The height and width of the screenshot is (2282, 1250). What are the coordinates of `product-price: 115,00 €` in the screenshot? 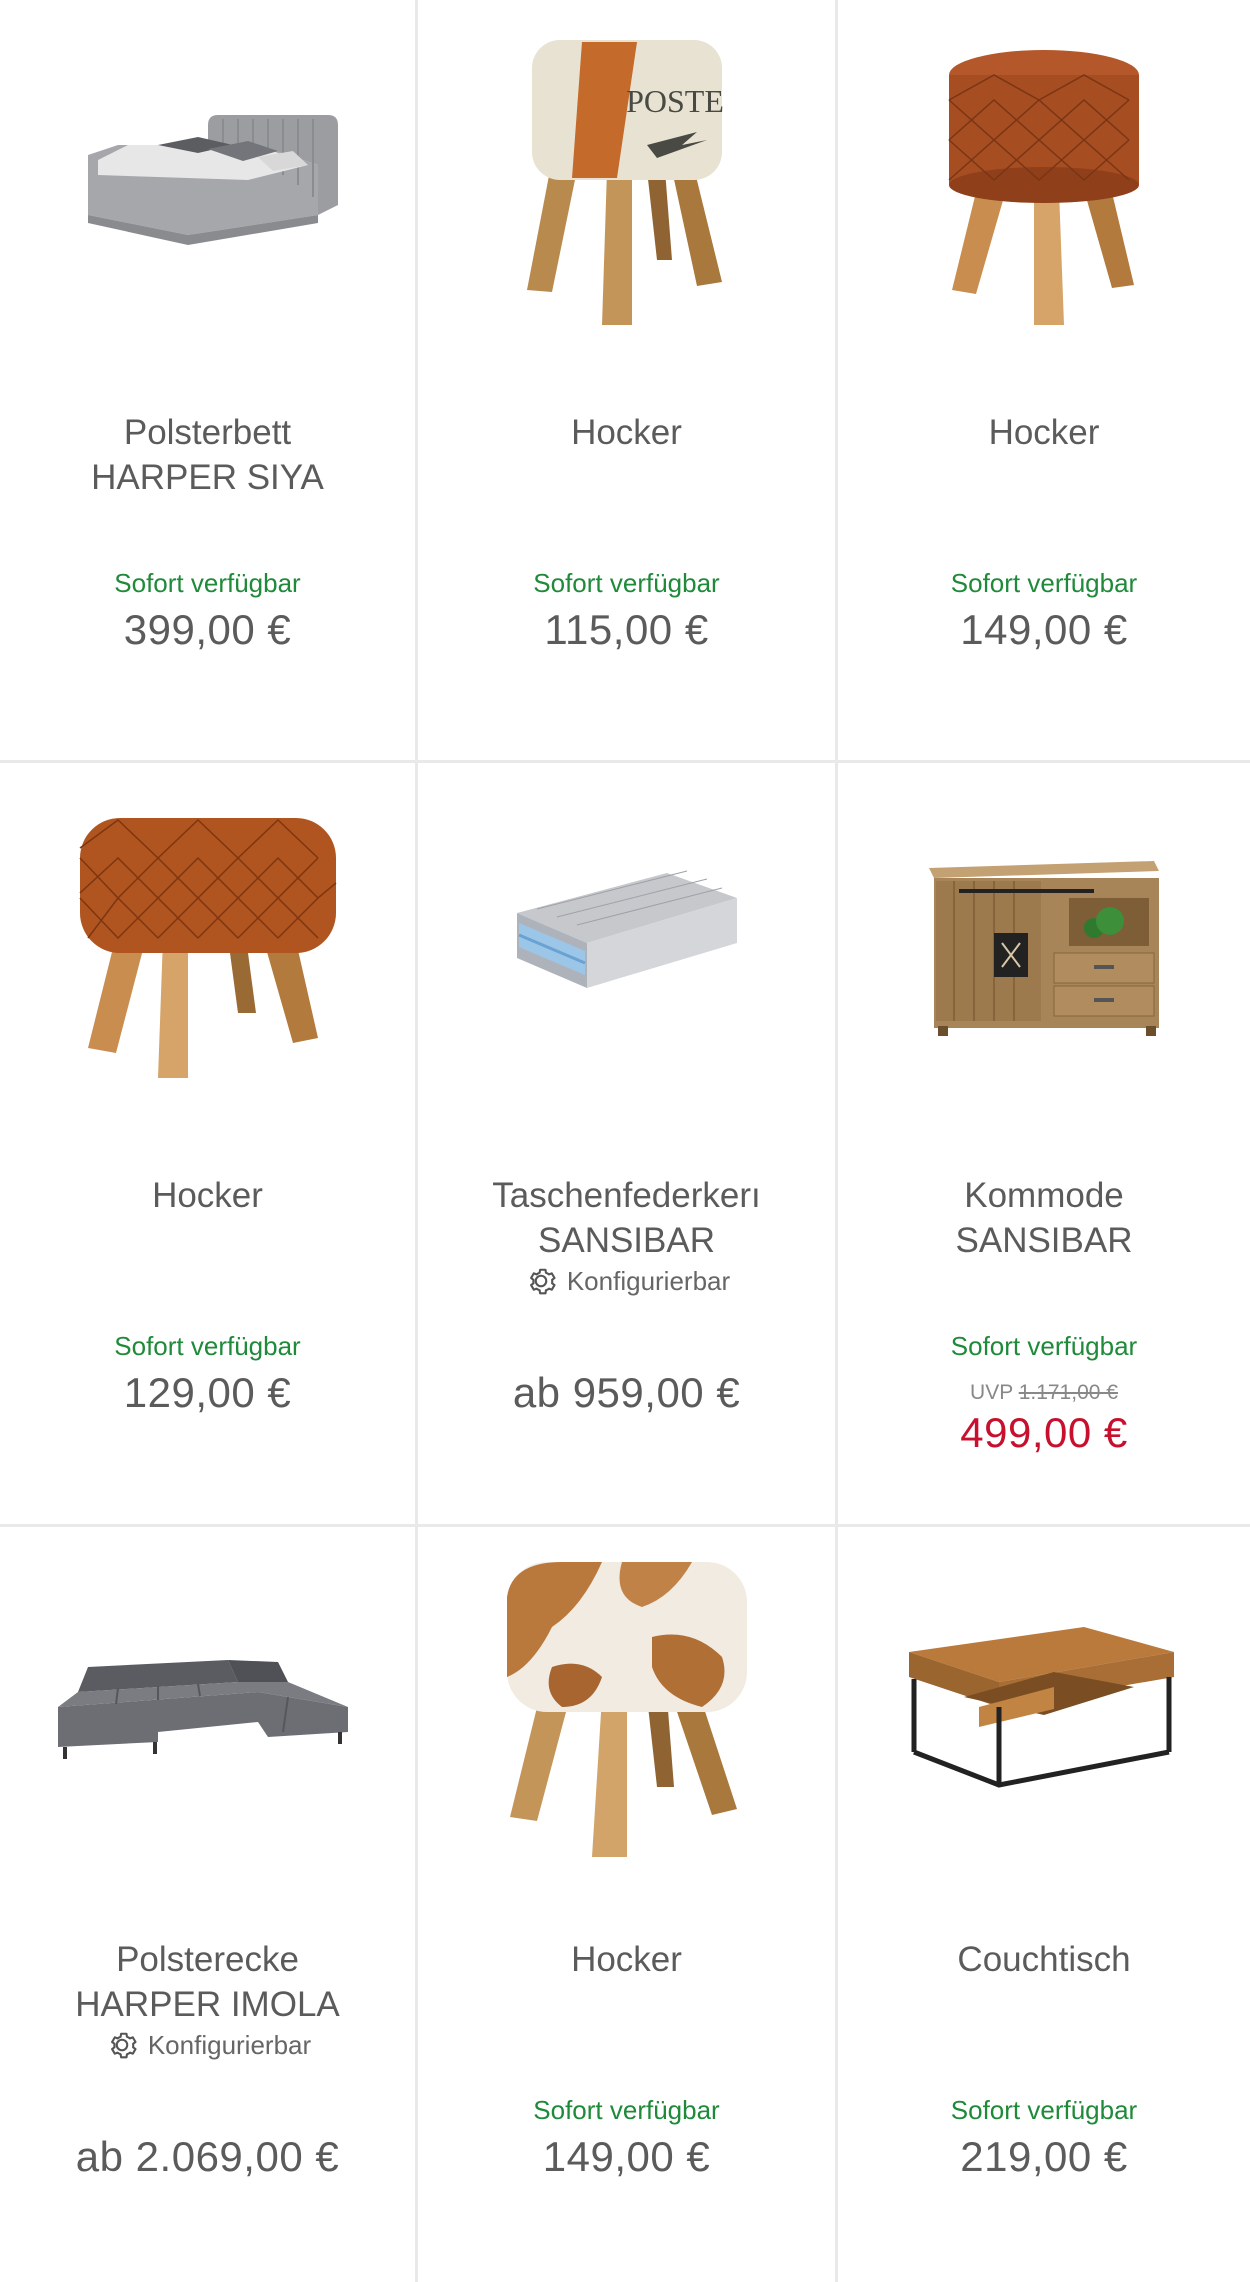 It's located at (626, 629).